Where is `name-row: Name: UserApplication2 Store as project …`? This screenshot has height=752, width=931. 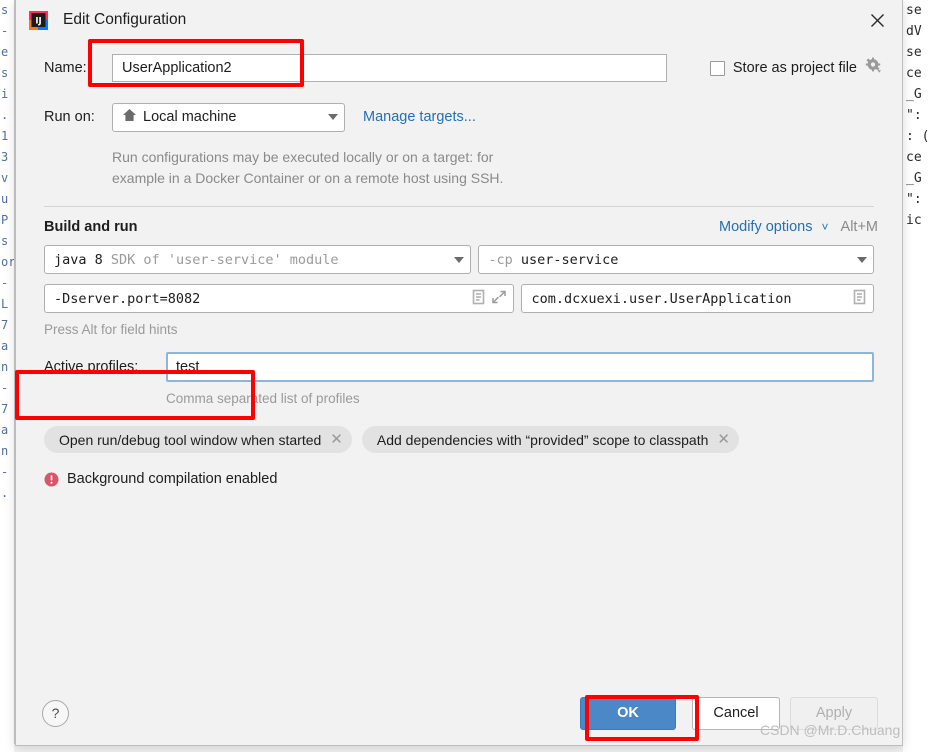
name-row: Name: UserApplication2 Store as project … is located at coordinates (459, 68).